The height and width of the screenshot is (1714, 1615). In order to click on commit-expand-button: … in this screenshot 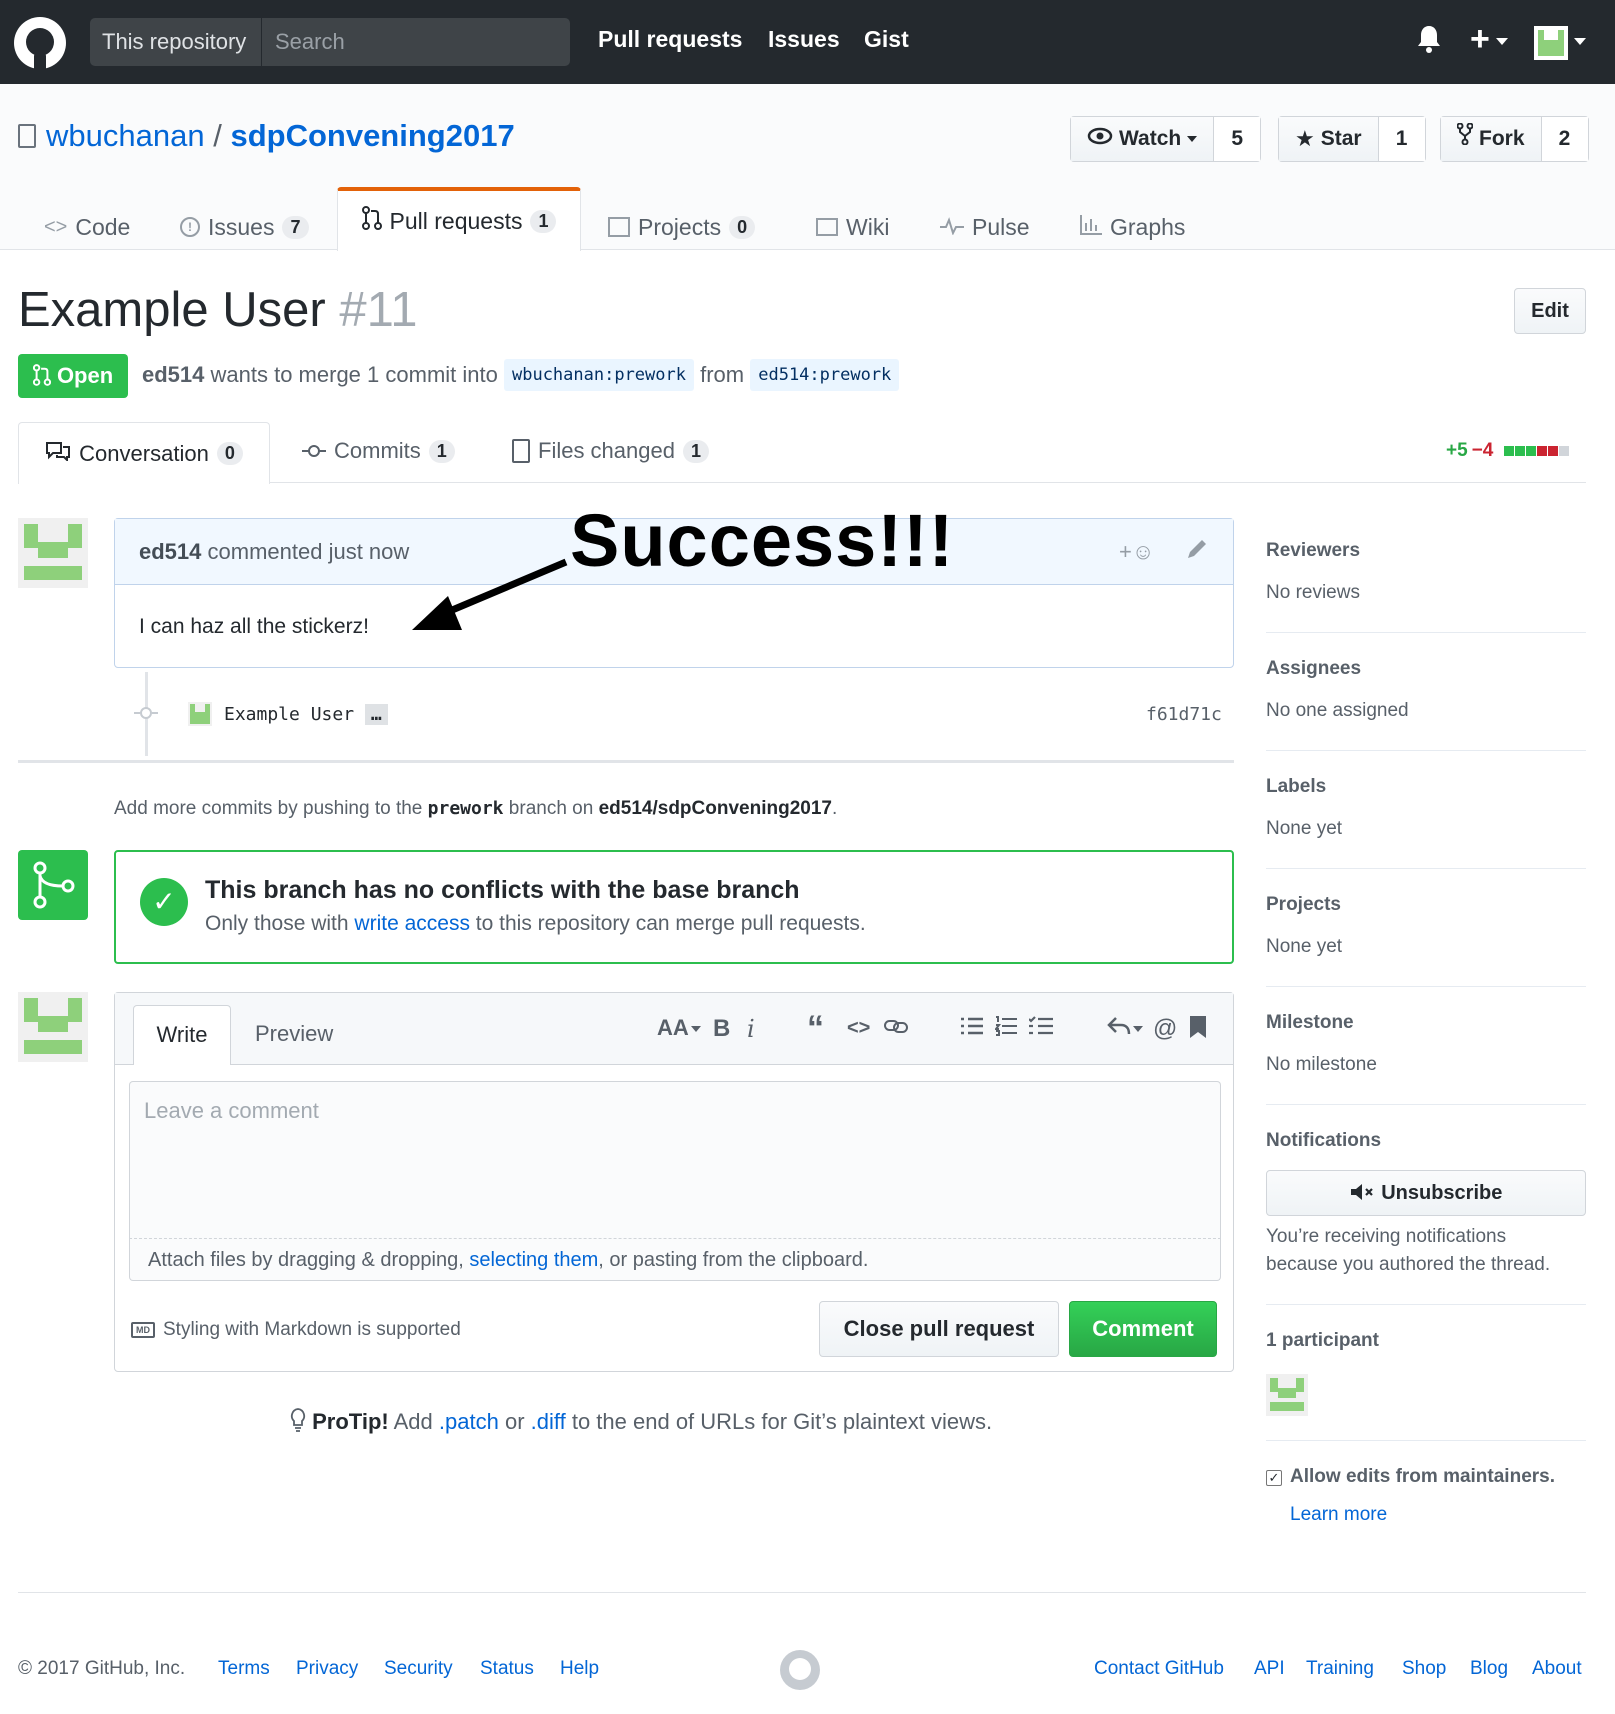, I will do `click(376, 714)`.